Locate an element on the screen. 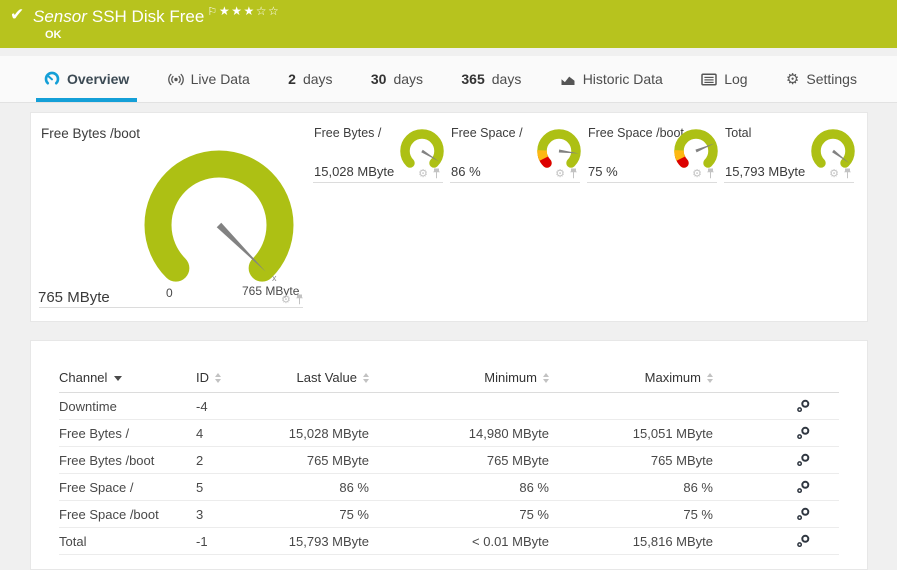 The width and height of the screenshot is (897, 570). cell-minimum: 86 % is located at coordinates (534, 487).